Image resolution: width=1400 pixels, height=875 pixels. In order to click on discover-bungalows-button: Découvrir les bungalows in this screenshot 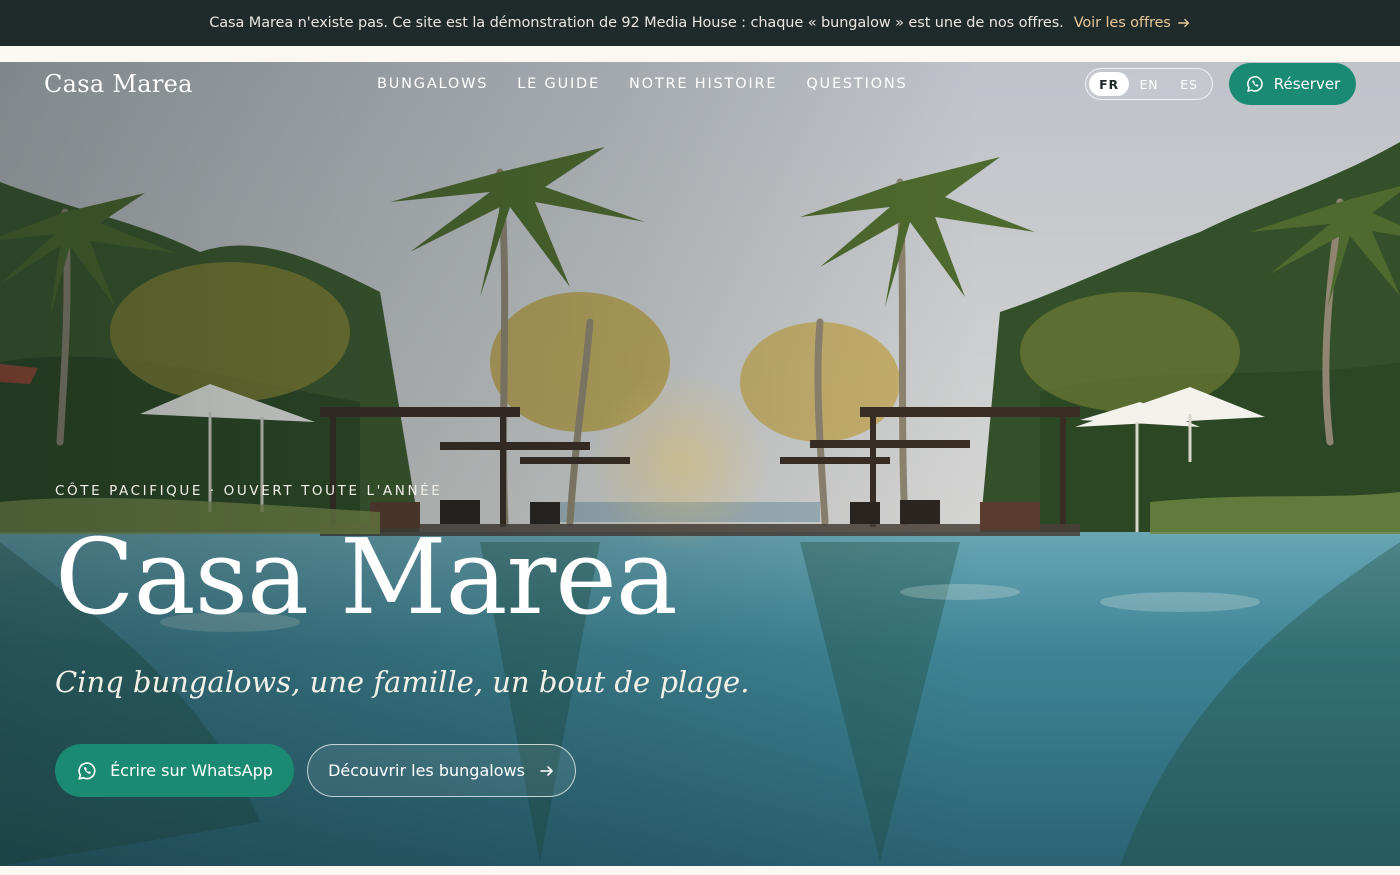, I will do `click(441, 770)`.